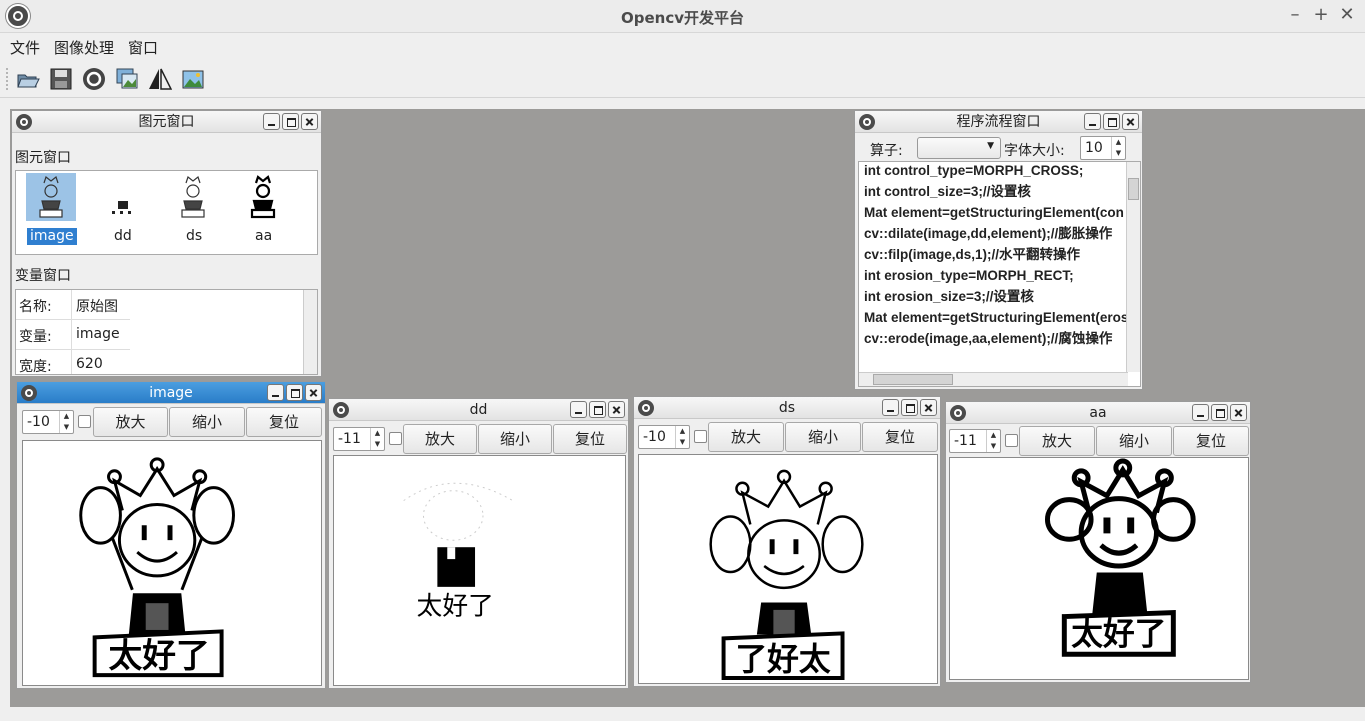 This screenshot has height=721, width=1365. What do you see at coordinates (788, 569) in the screenshot?
I see `image-canvas: 了好太` at bounding box center [788, 569].